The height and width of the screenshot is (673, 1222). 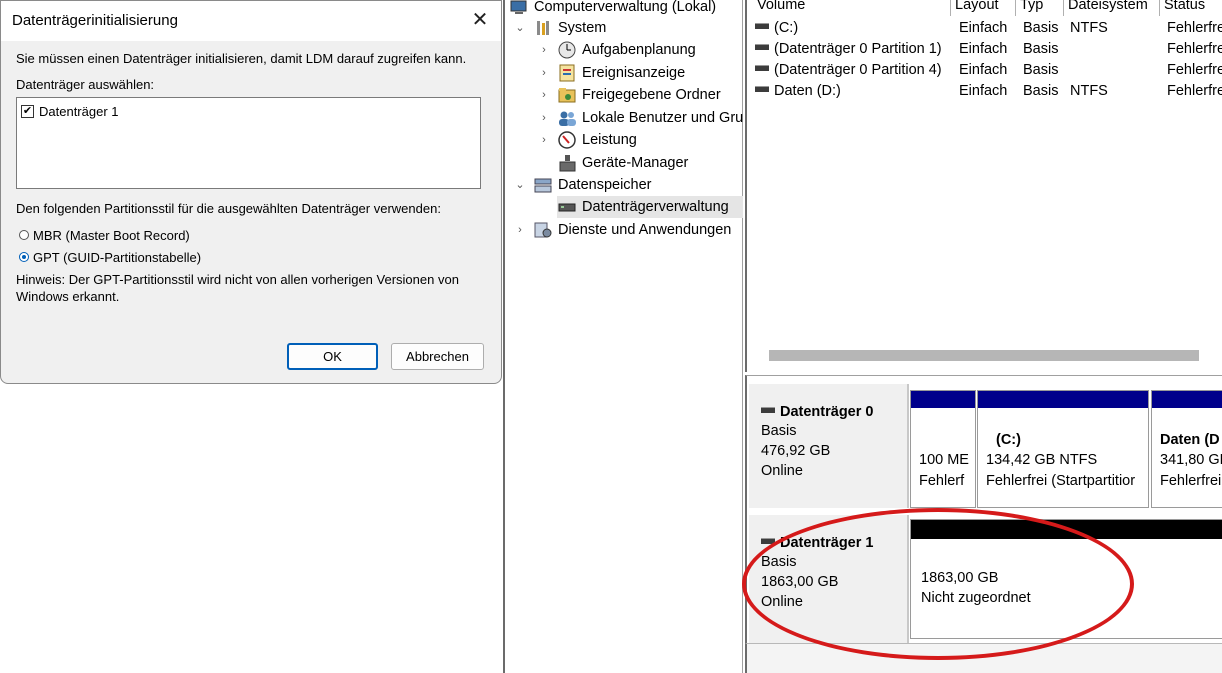 I want to click on partition-size: 134,42 GB NTFS, so click(x=1042, y=460).